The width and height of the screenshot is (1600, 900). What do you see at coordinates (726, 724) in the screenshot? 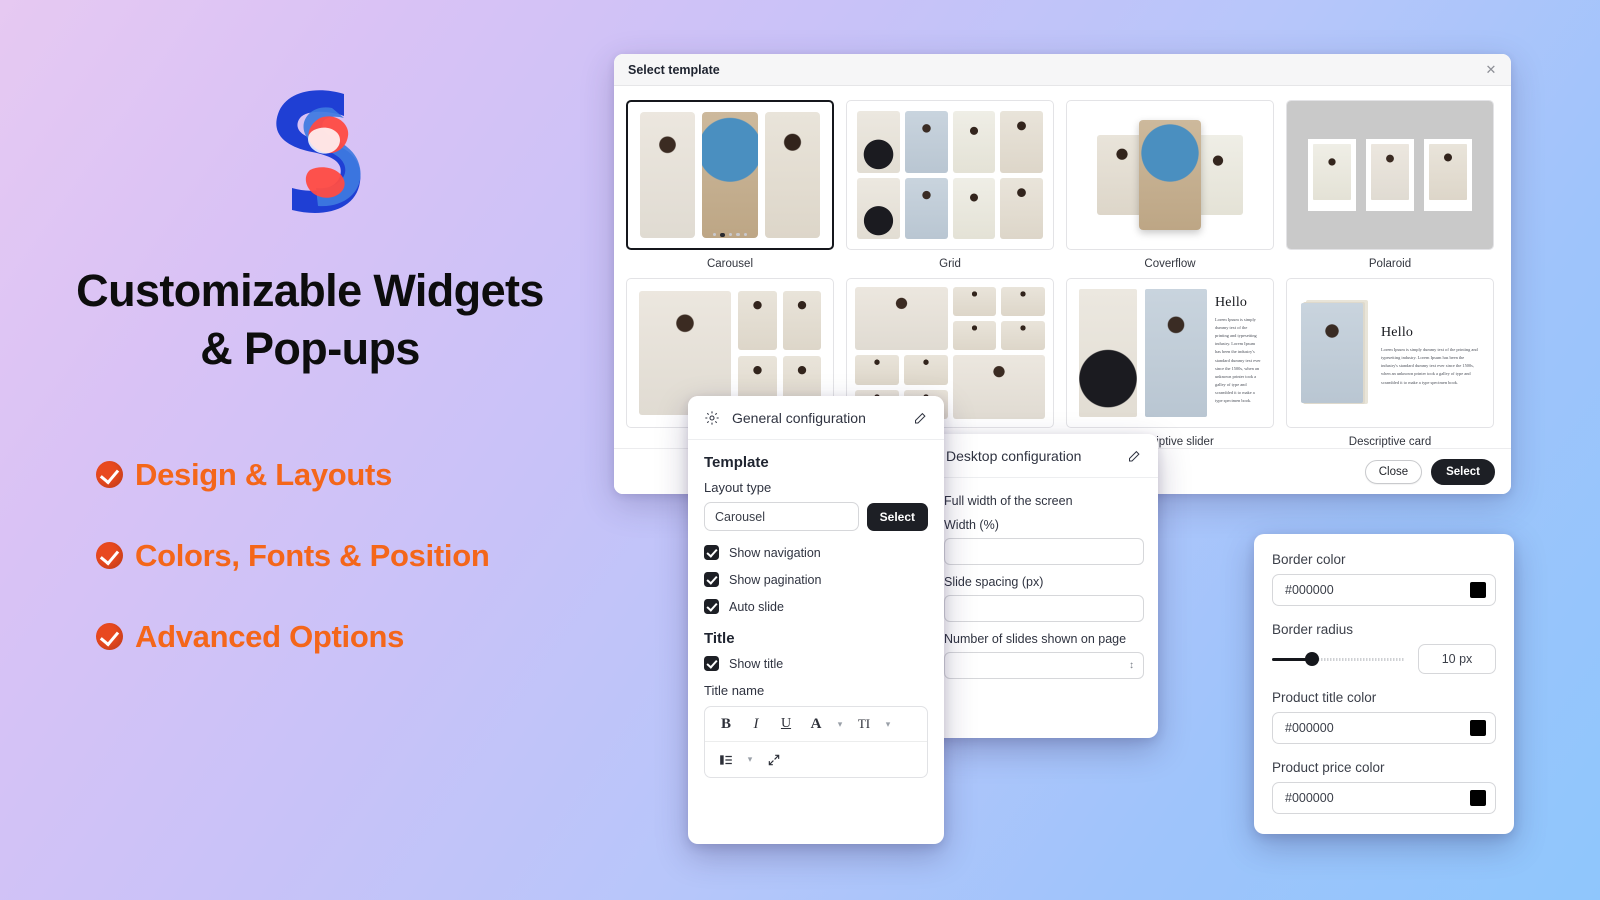
I see `bold-icon: B` at bounding box center [726, 724].